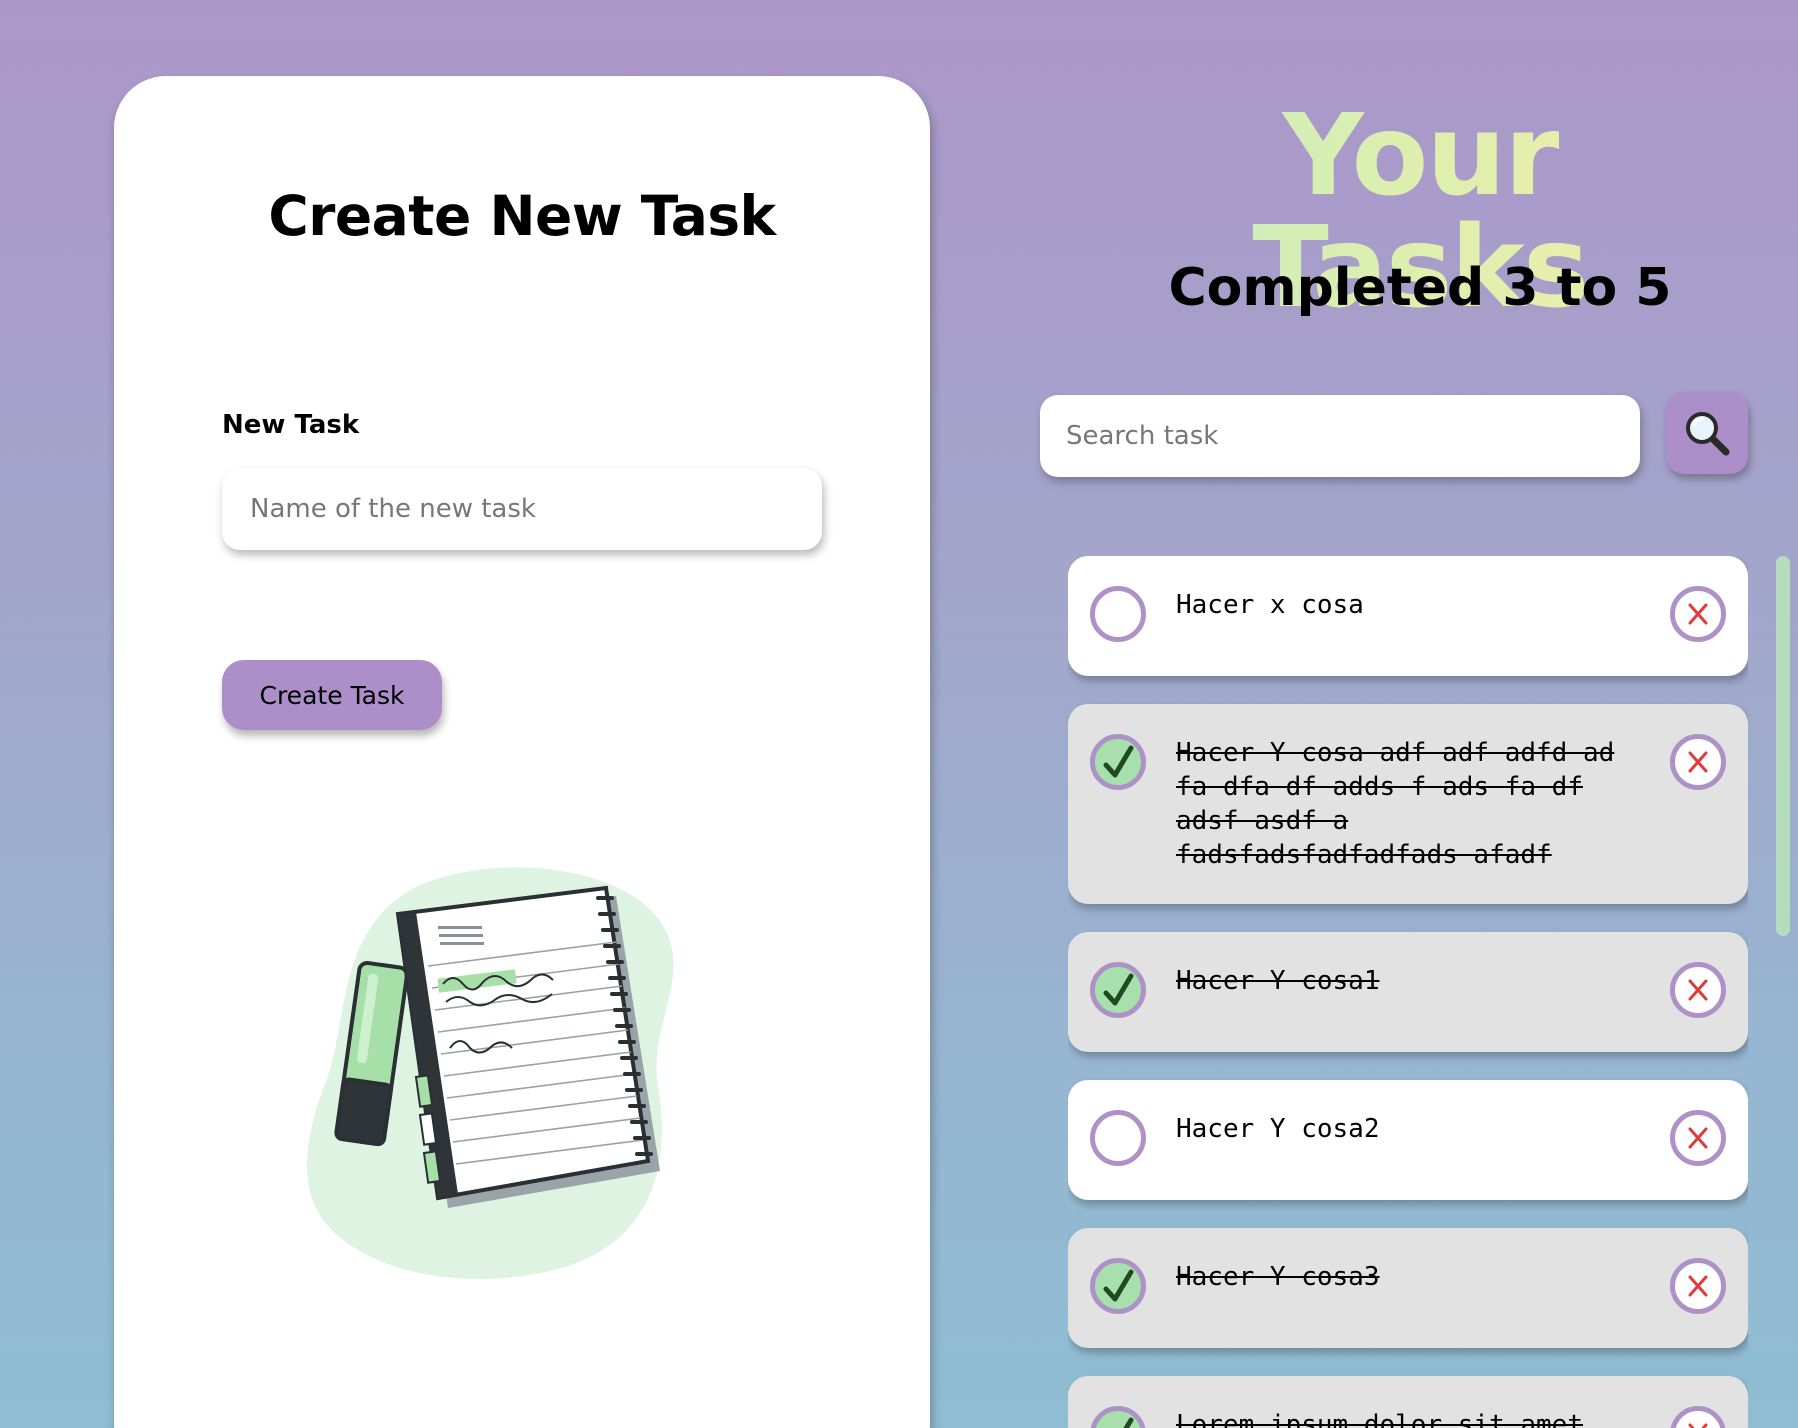  I want to click on task-text: Hacer Y cosa1, so click(1278, 981).